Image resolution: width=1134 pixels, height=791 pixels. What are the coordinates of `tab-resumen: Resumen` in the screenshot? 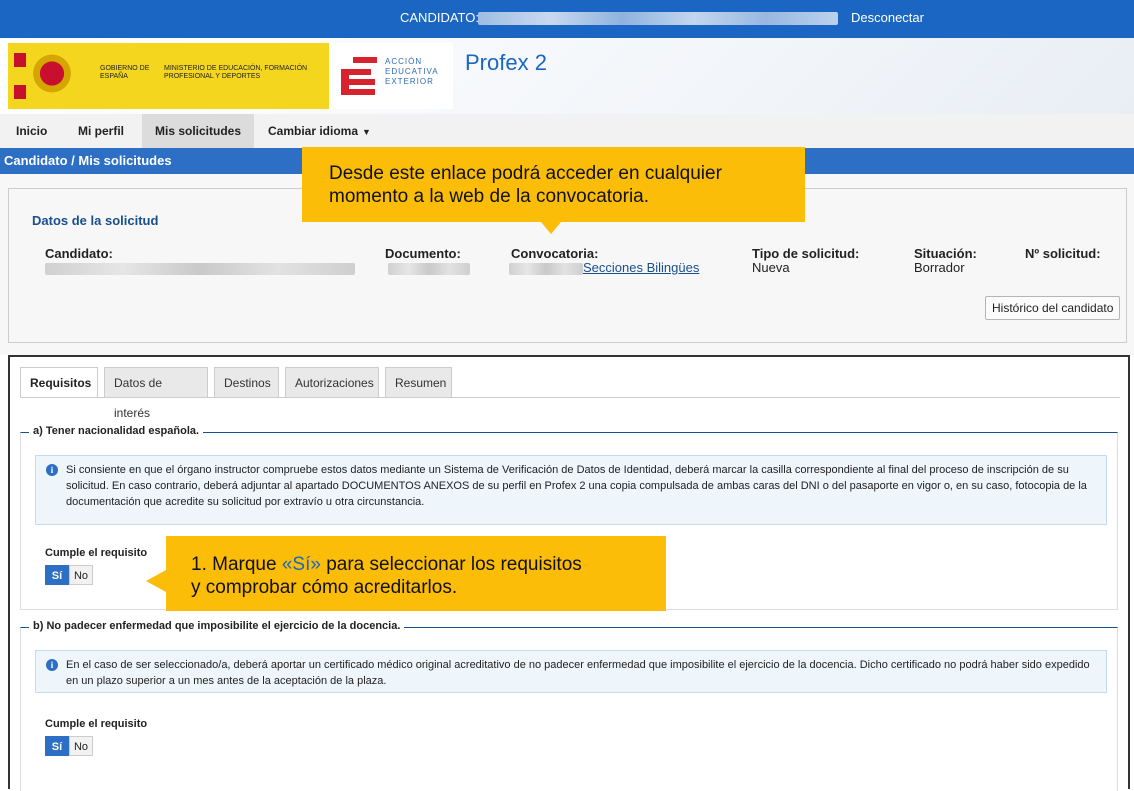 It's located at (418, 382).